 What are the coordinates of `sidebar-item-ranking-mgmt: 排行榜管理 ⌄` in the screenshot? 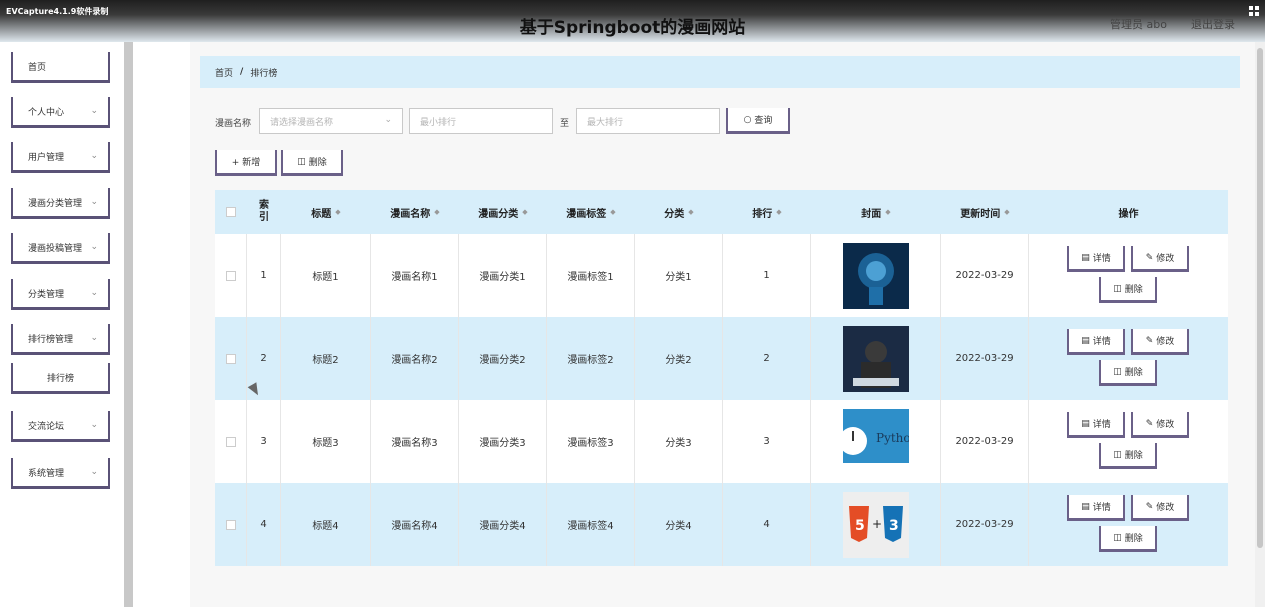 It's located at (60, 339).